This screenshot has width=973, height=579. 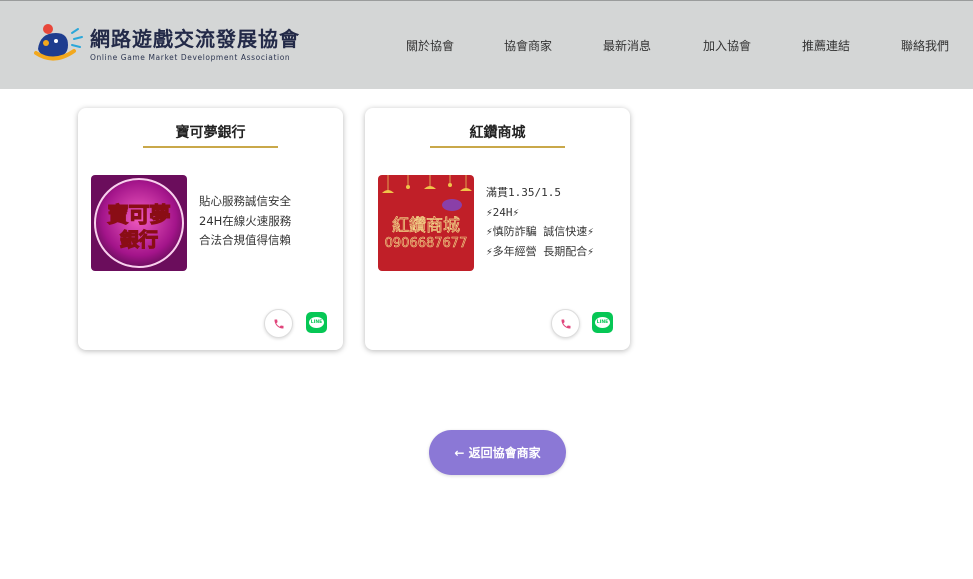 I want to click on image-text-1: 紅鑽商城, so click(x=426, y=226).